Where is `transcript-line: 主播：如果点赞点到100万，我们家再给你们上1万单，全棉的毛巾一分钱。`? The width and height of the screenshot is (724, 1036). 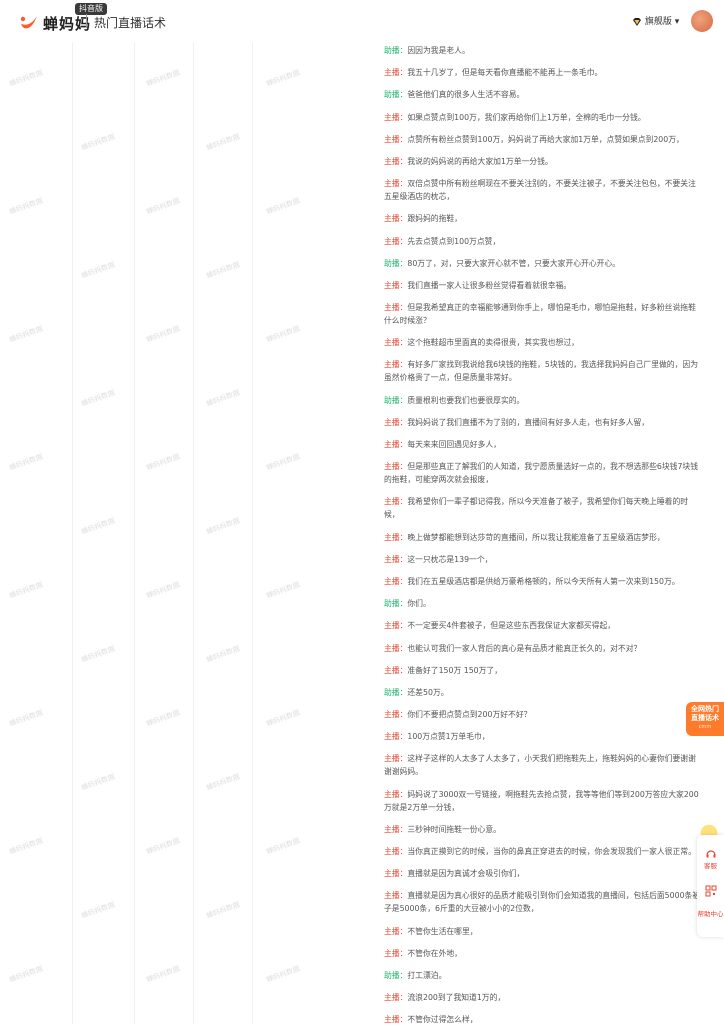
transcript-line: 主播：如果点赞点到100万，我们家再给你们上1万单，全棉的毛巾一分钱。 is located at coordinates (543, 117).